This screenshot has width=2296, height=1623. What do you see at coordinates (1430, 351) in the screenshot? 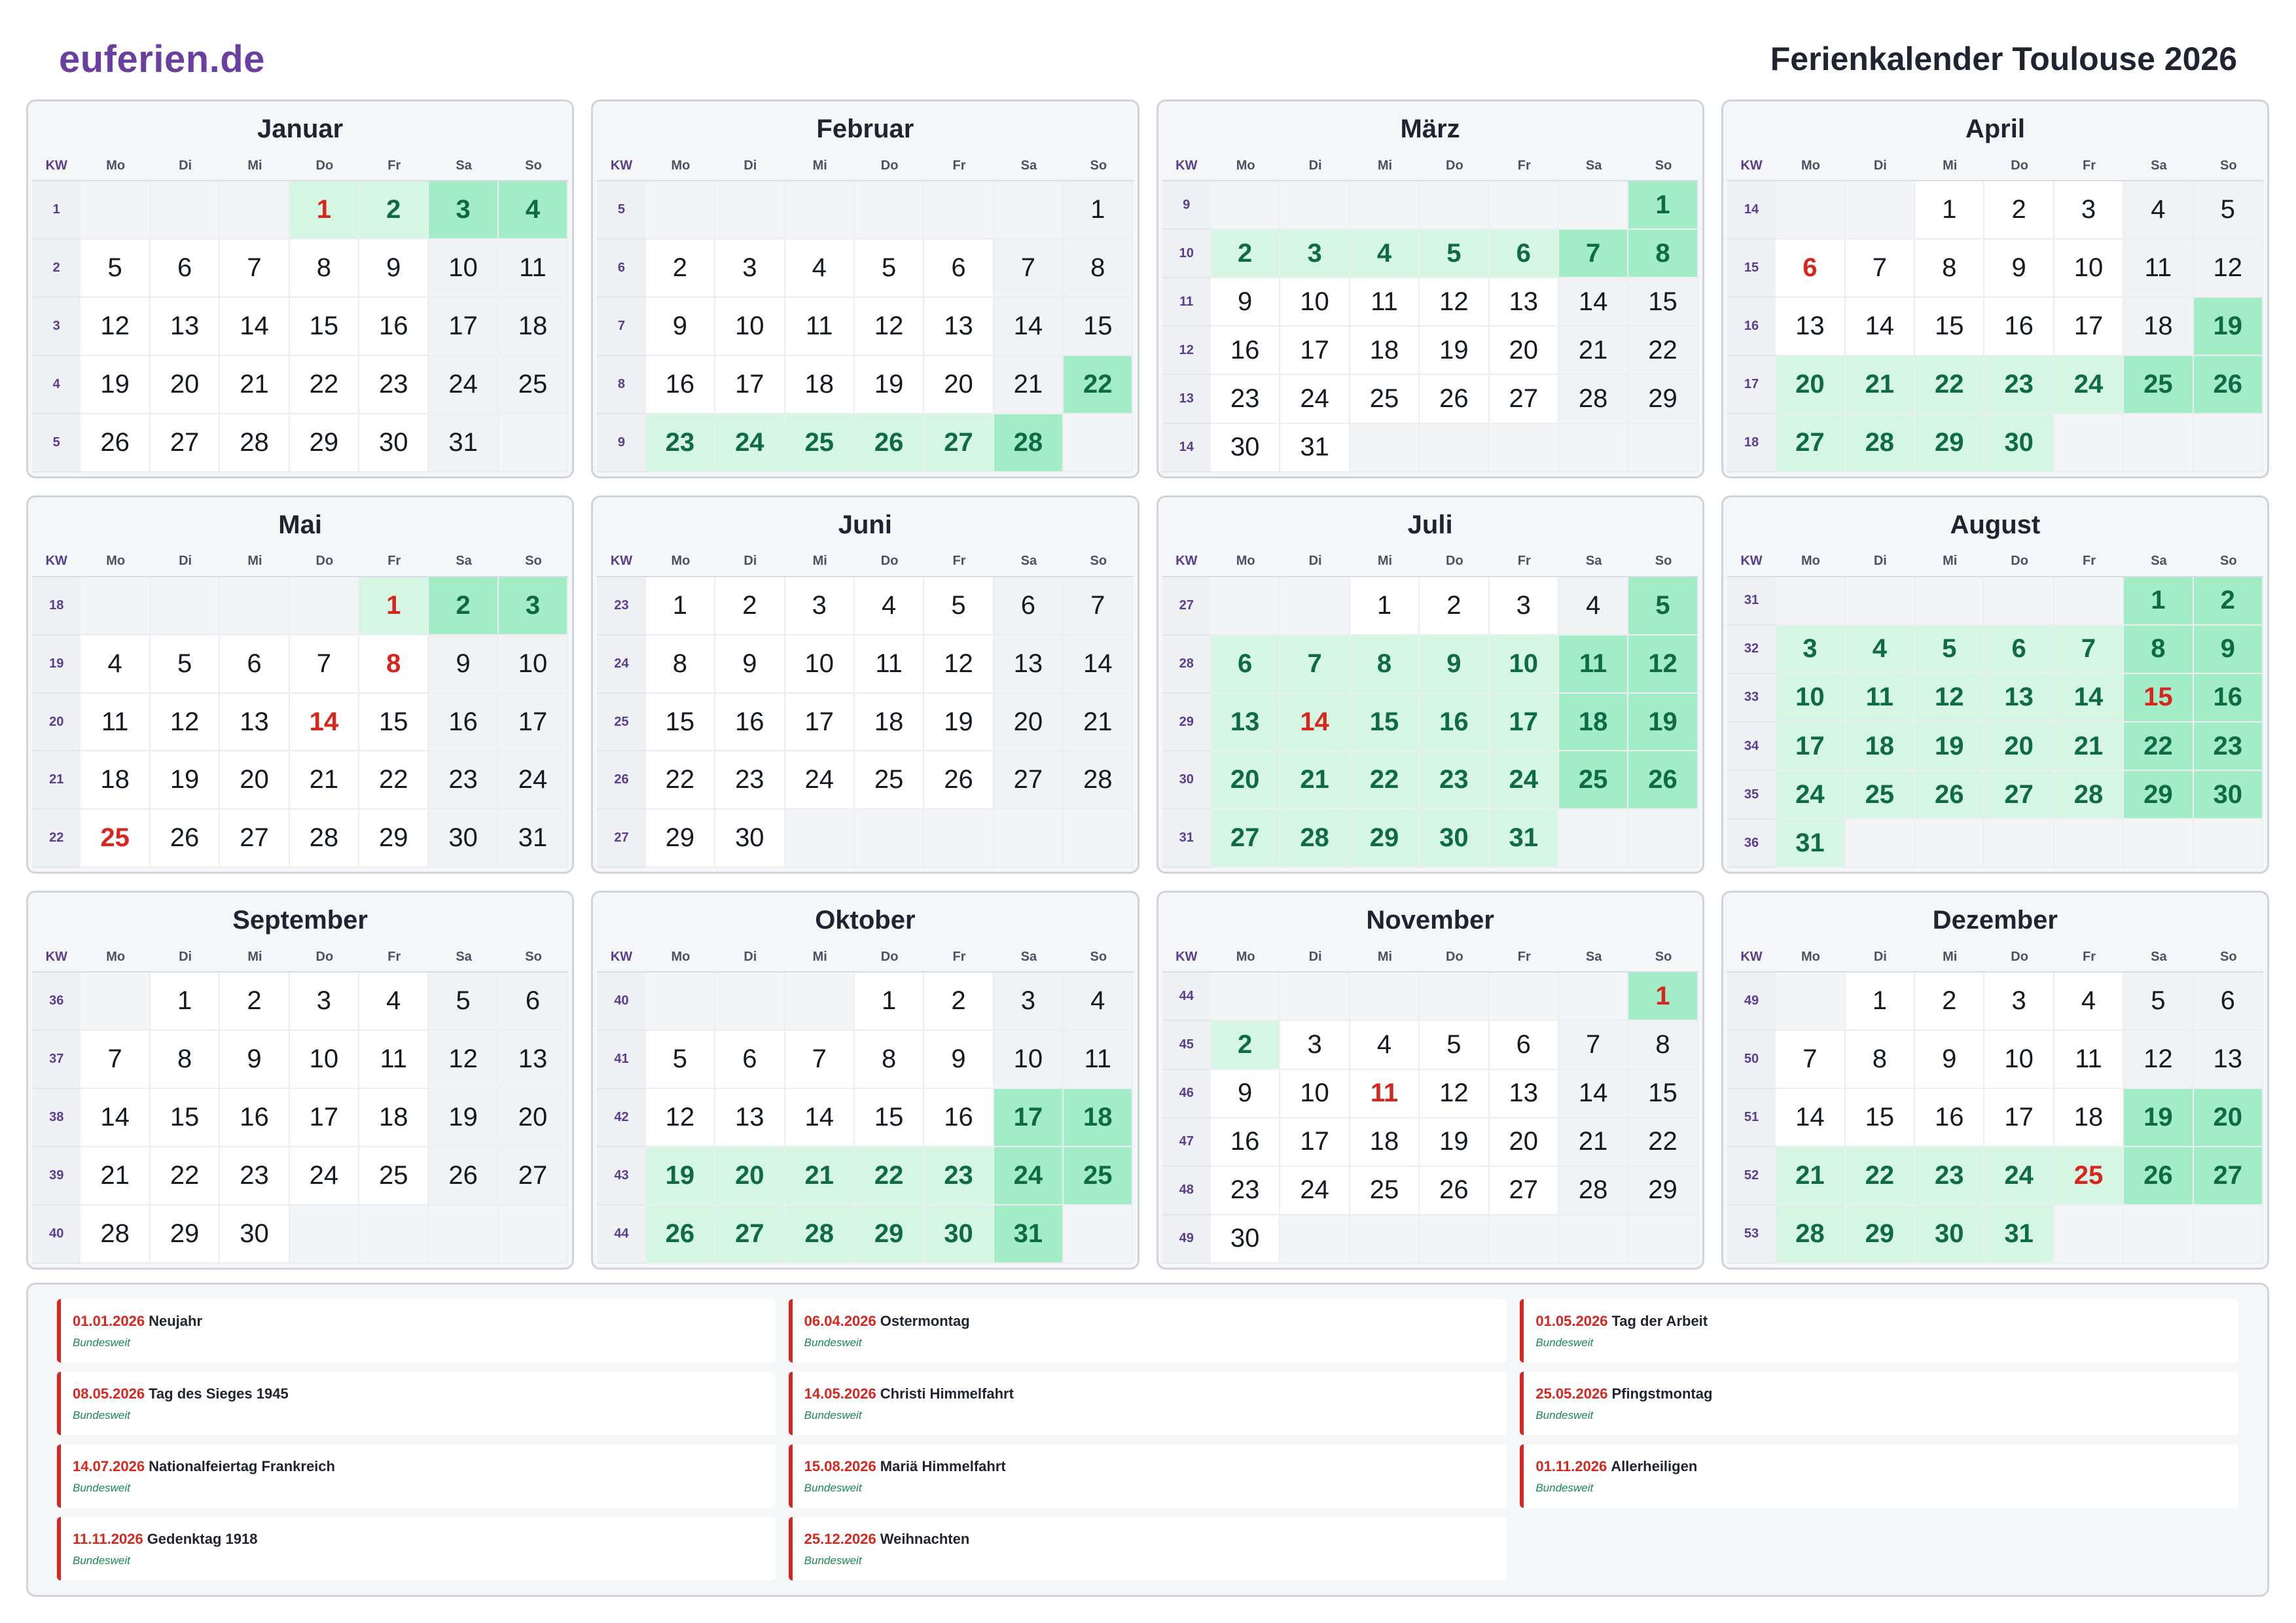
I see `week-row: 12 16 17 18 19 20 21 22` at bounding box center [1430, 351].